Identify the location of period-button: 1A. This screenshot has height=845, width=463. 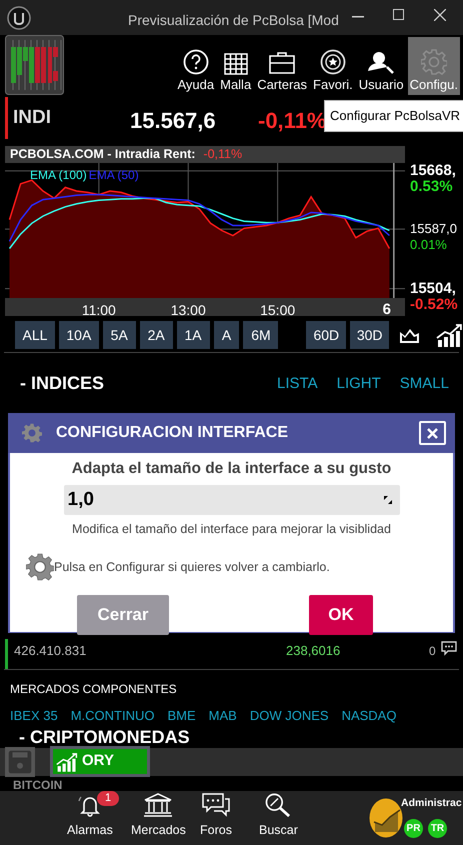
(193, 335).